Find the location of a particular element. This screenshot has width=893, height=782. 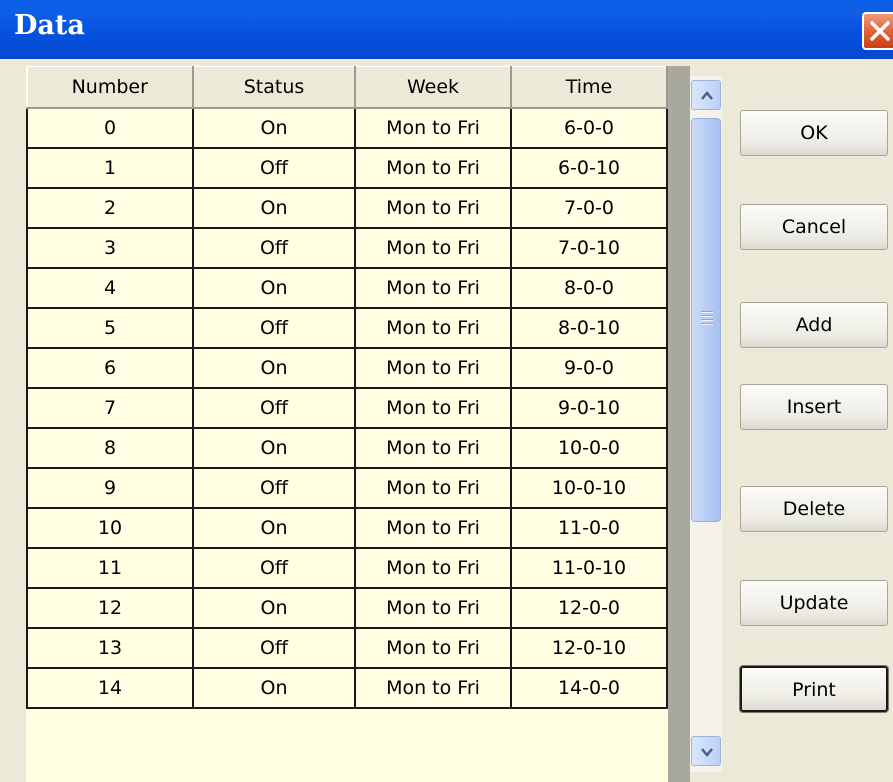

vertical-scrollbar is located at coordinates (706, 424).